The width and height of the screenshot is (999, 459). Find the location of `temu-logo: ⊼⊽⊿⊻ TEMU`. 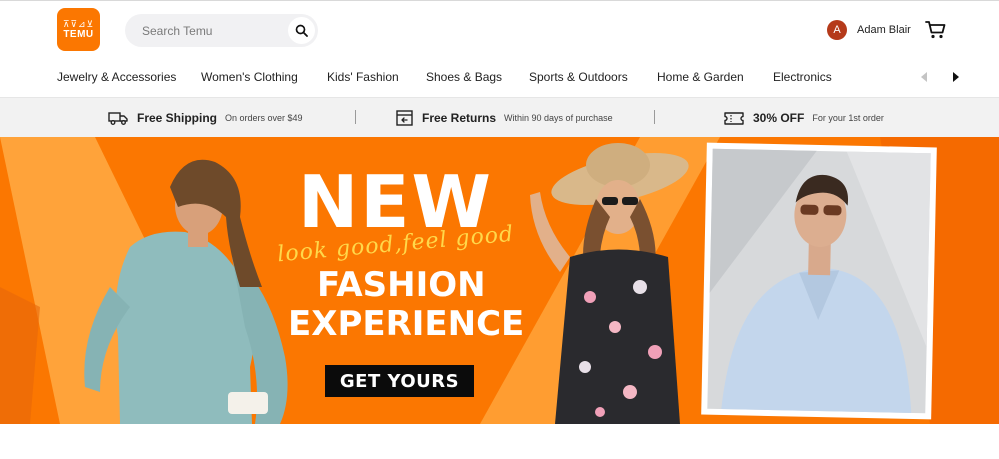

temu-logo: ⊼⊽⊿⊻ TEMU is located at coordinates (78, 29).